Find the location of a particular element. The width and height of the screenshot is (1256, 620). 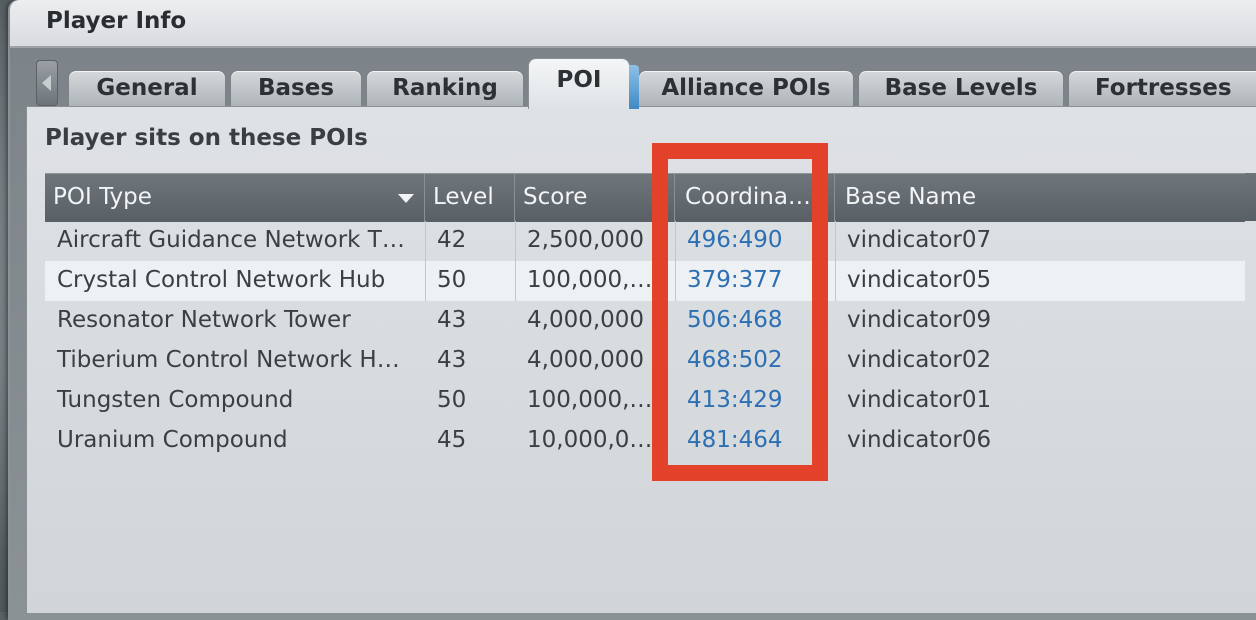

column-header-level: Level is located at coordinates (470, 198).